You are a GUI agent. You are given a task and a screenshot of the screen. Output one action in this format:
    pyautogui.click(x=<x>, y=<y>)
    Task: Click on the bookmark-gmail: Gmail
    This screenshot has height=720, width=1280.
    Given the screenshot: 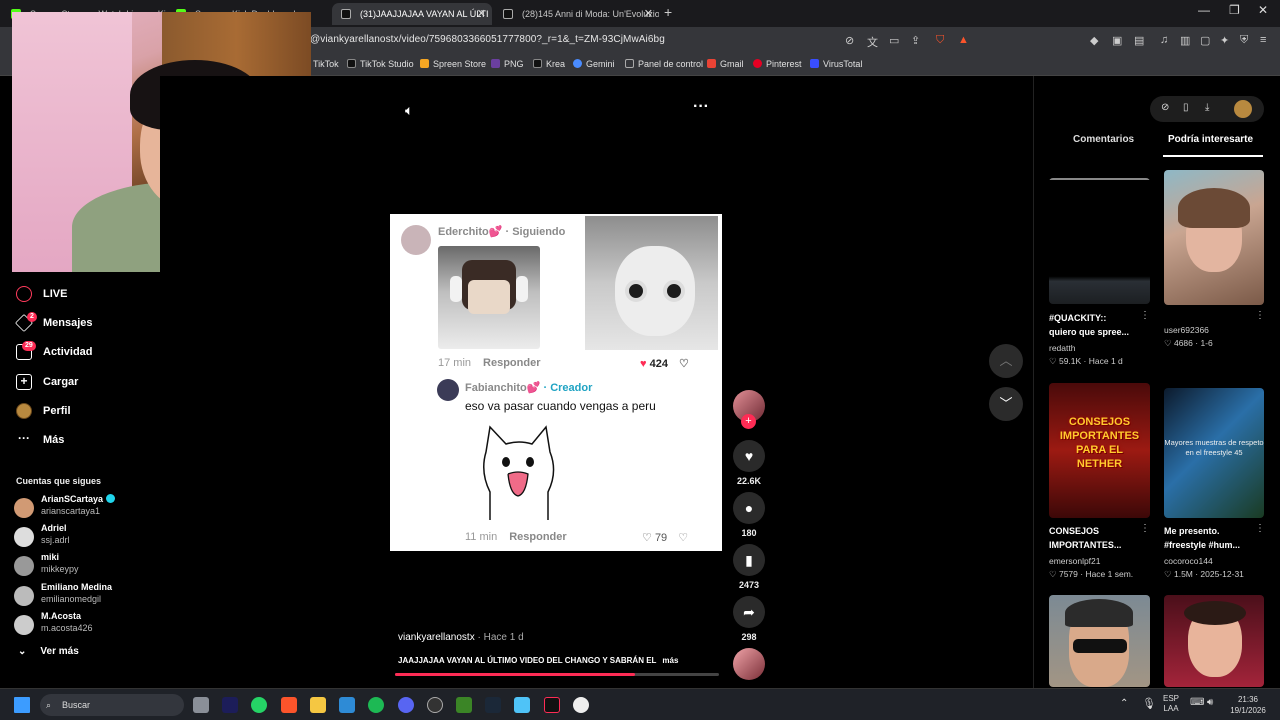 What is the action you would take?
    pyautogui.click(x=725, y=64)
    